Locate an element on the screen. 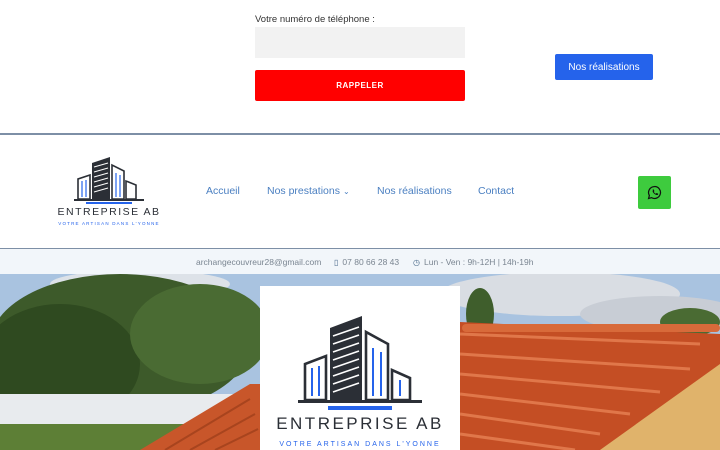 The width and height of the screenshot is (720, 450). opening-hours: ◷ Lun - Ven : 9h-12H | 14h-19h is located at coordinates (473, 262).